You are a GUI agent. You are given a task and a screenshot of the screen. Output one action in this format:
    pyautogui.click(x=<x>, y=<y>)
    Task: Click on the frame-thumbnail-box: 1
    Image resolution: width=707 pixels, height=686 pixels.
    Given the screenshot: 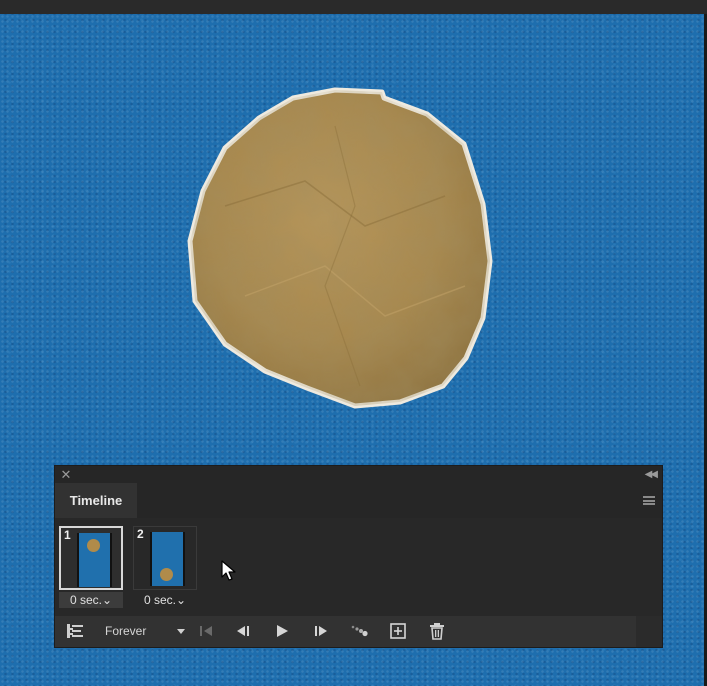 What is the action you would take?
    pyautogui.click(x=91, y=558)
    